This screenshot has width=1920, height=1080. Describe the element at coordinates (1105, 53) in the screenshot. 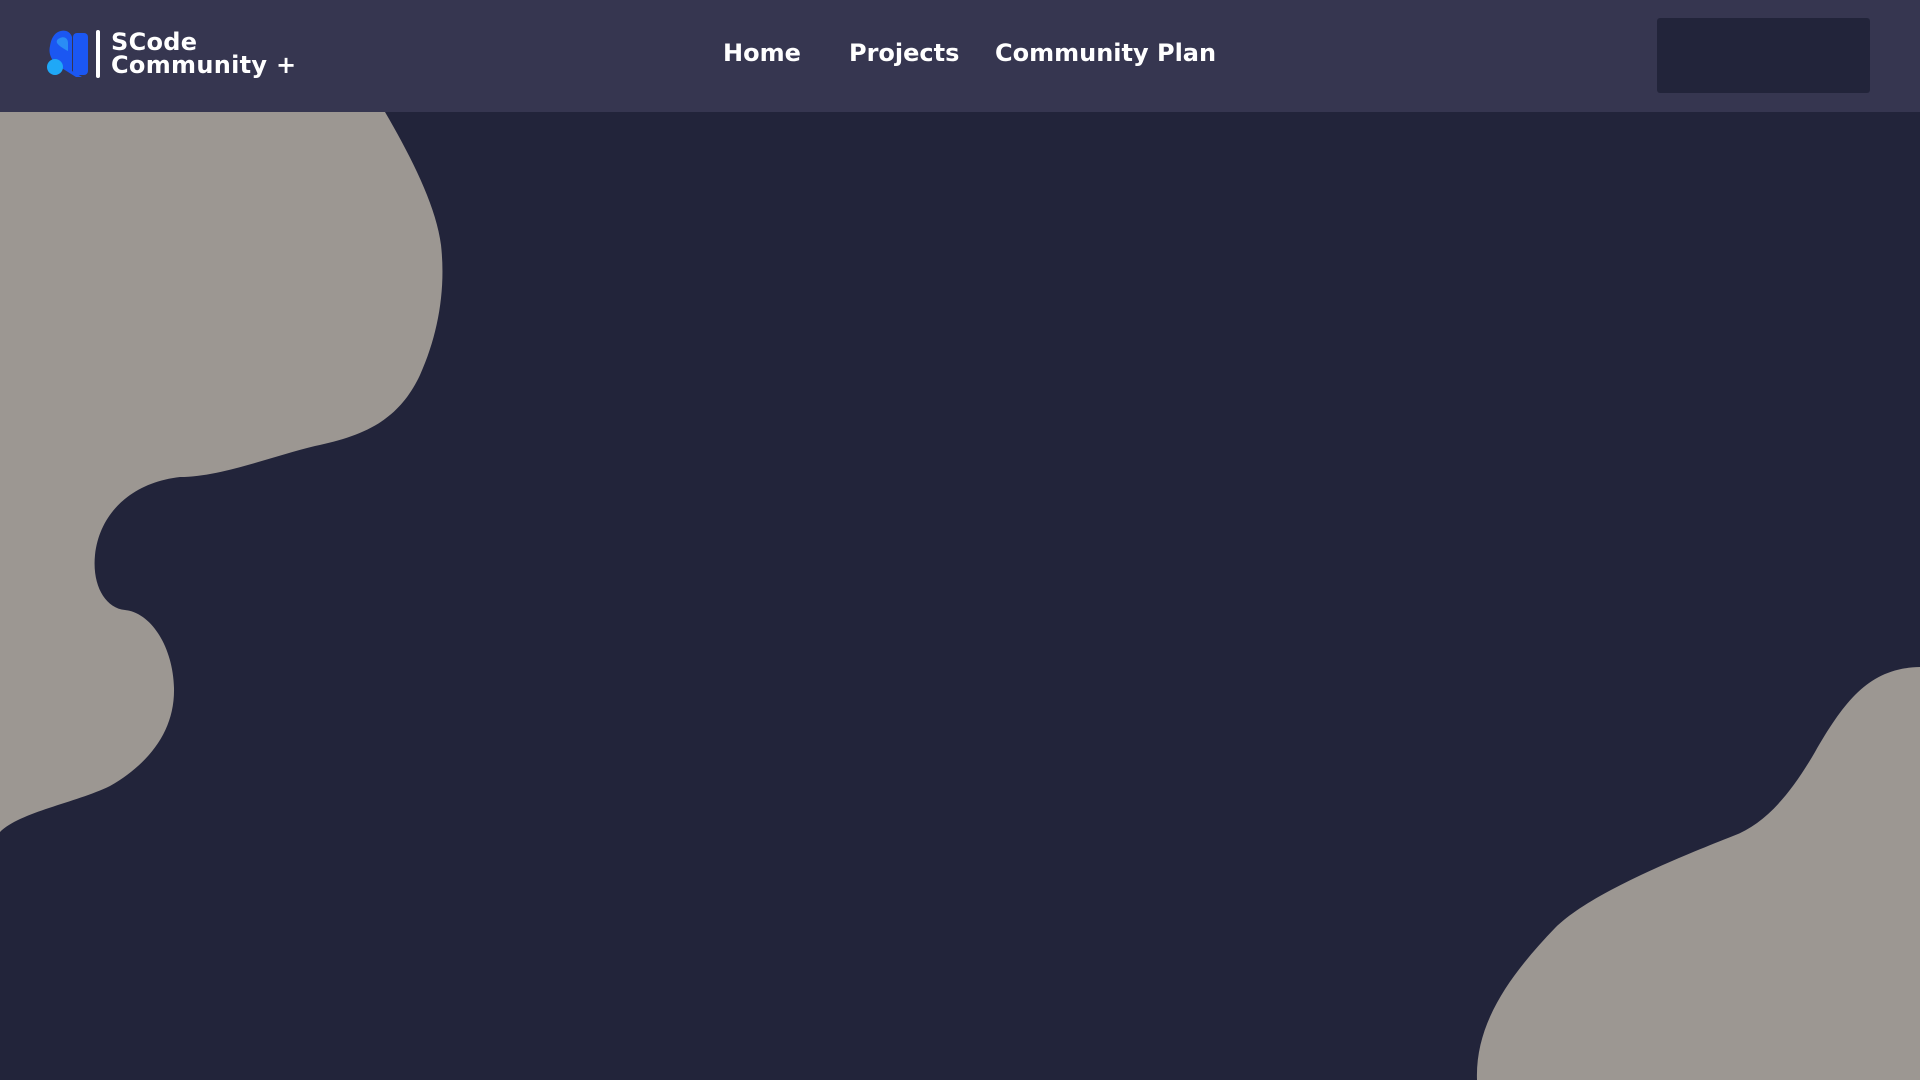

I see `nav-link-community-plan: Community Plan` at that location.